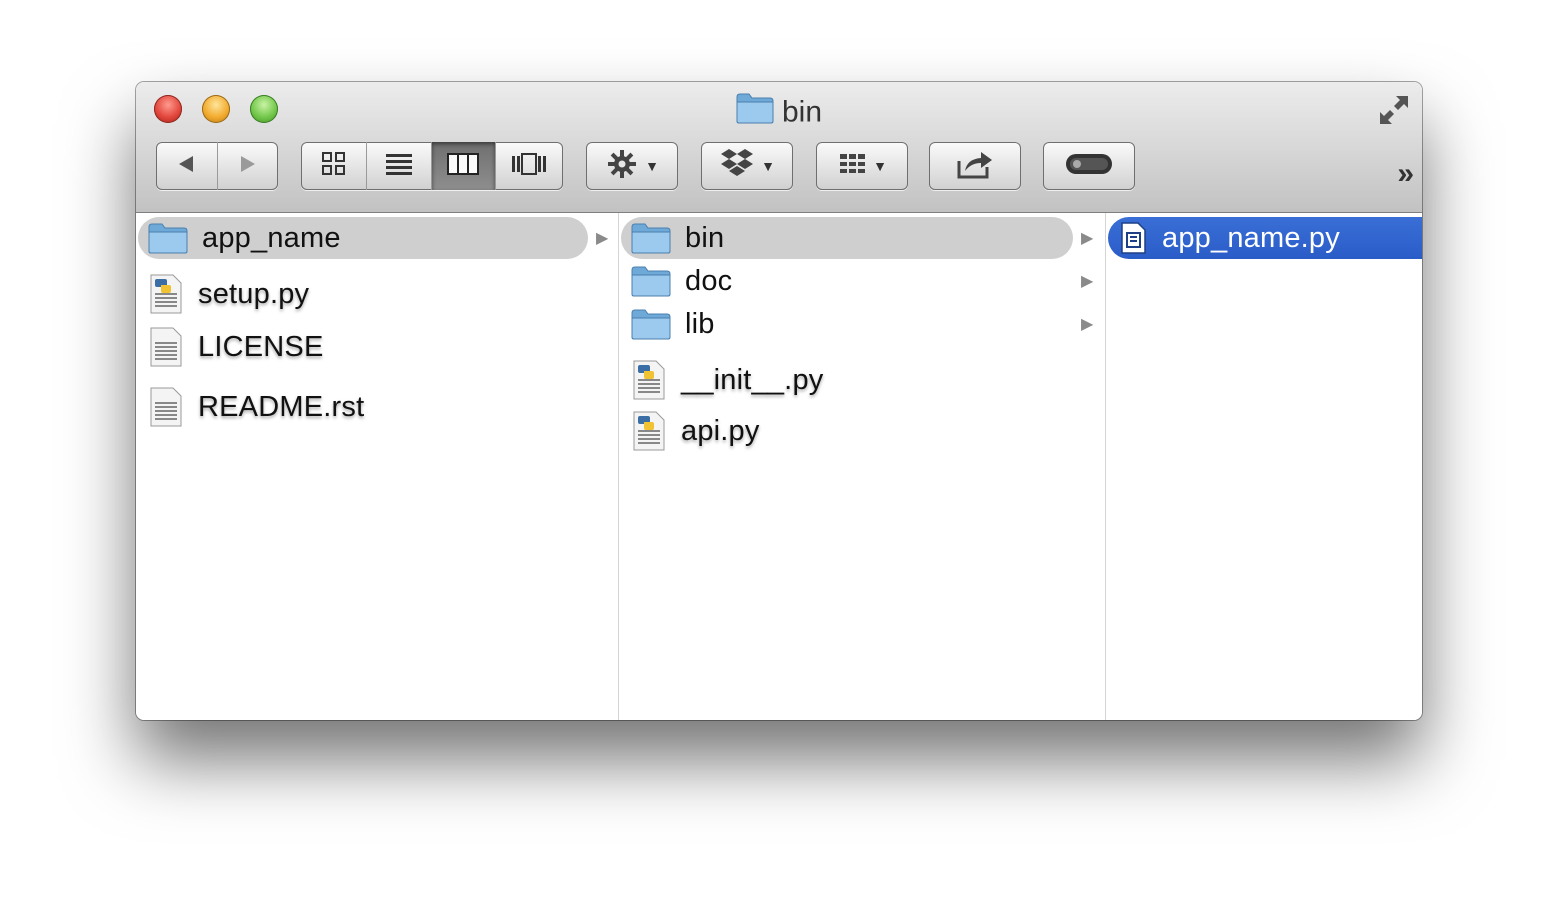 Image resolution: width=1557 pixels, height=908 pixels. What do you see at coordinates (862, 380) in the screenshot?
I see `list-item-file: __init__.py` at bounding box center [862, 380].